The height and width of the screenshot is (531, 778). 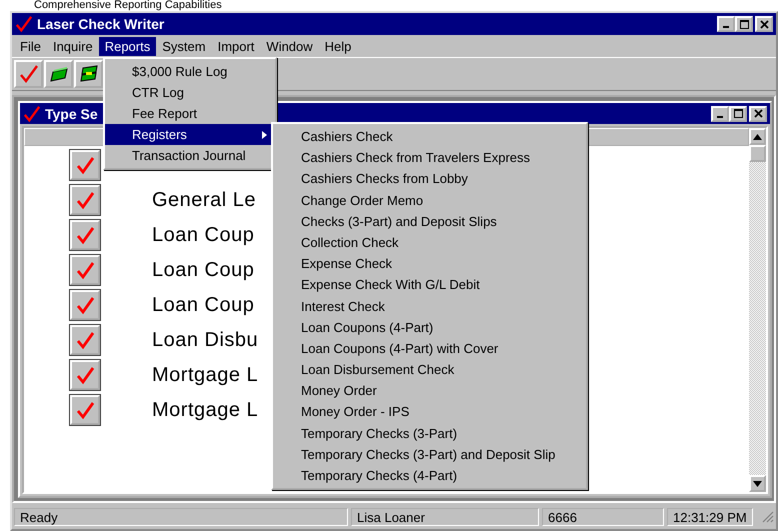 What do you see at coordinates (429, 391) in the screenshot?
I see `menu-item: Money Order` at bounding box center [429, 391].